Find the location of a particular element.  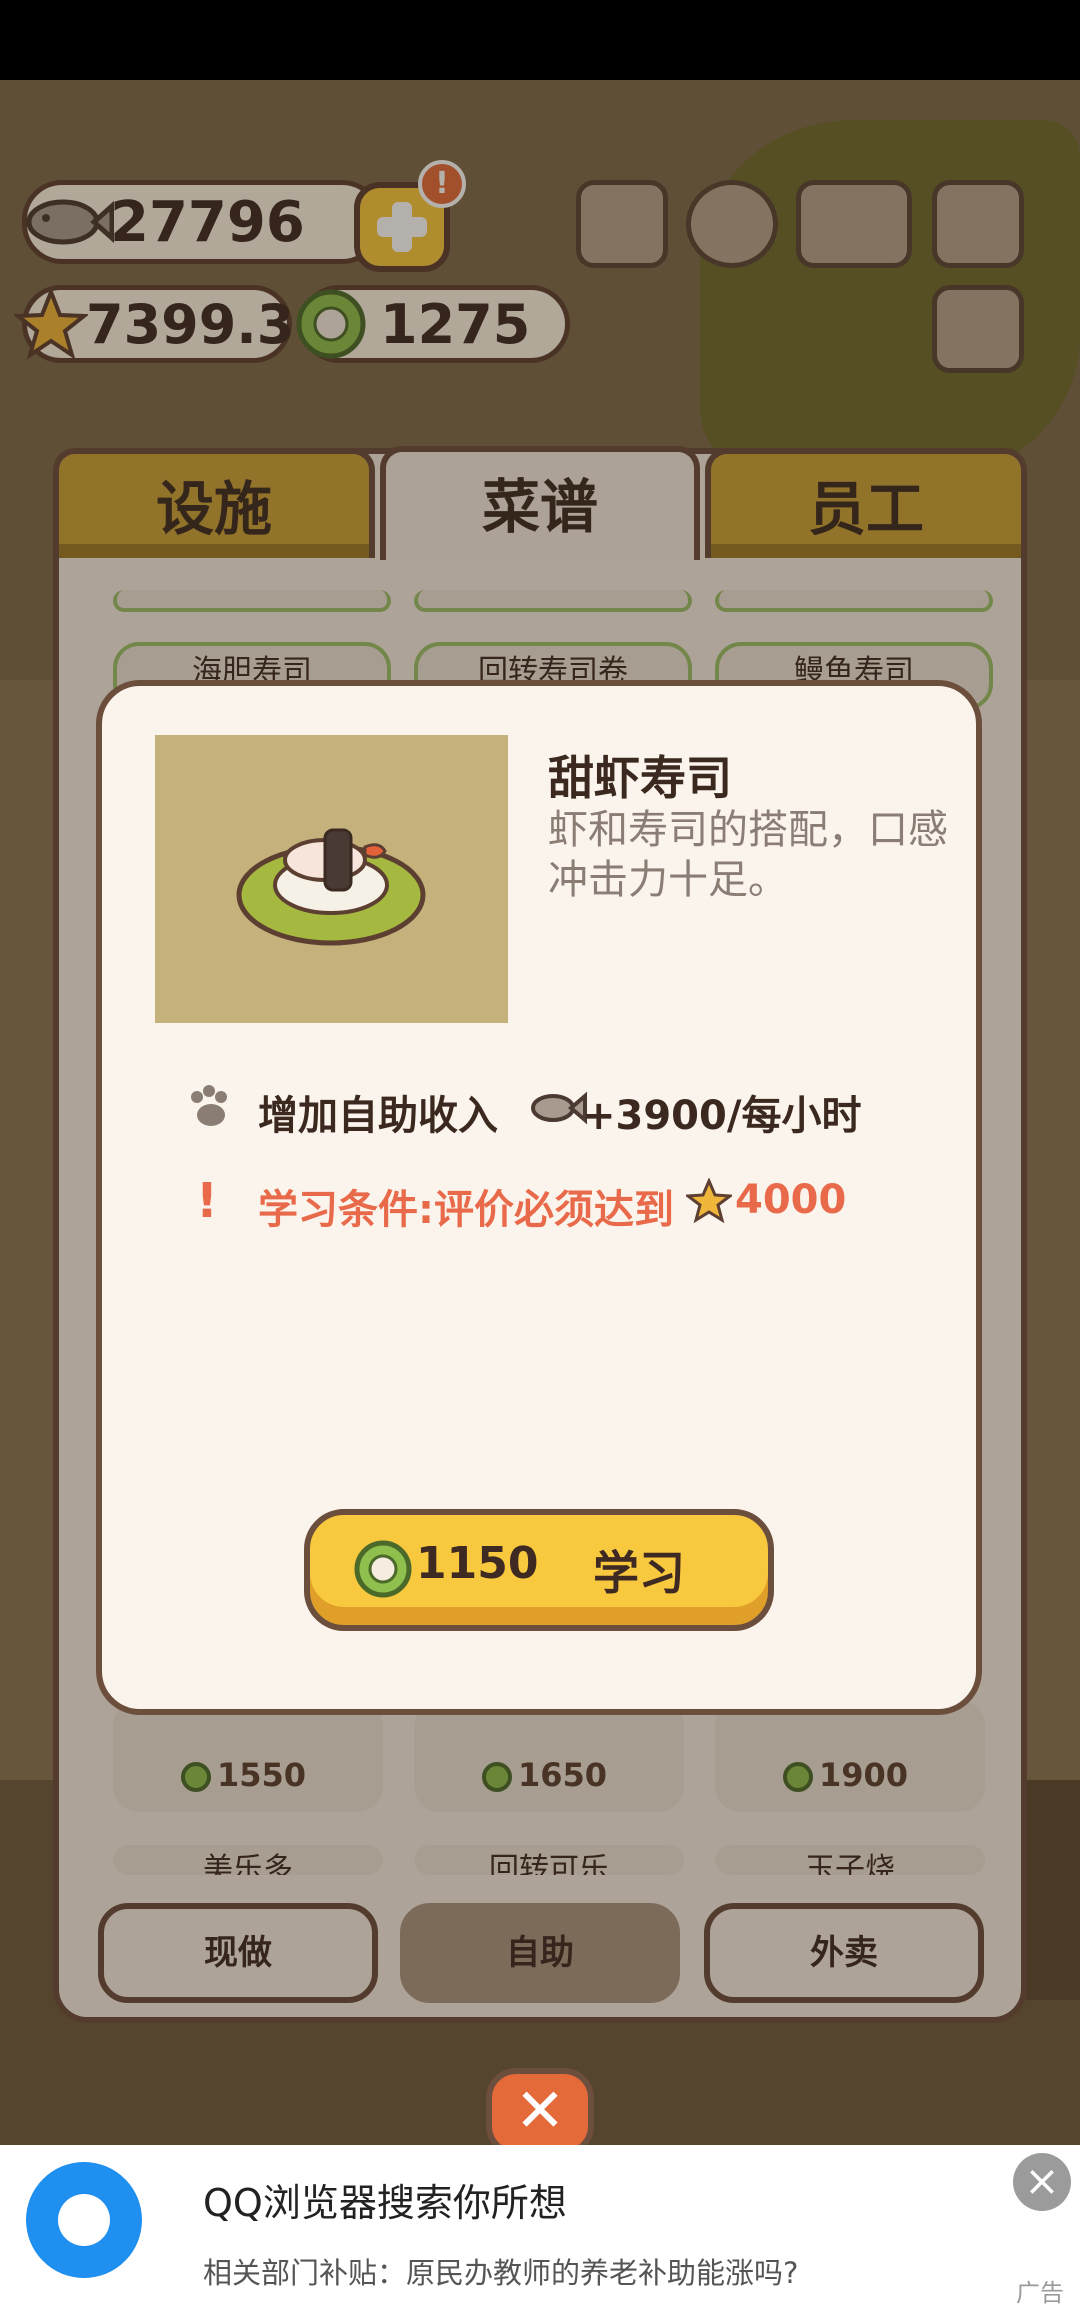

close-icon: × is located at coordinates (1042, 2180).